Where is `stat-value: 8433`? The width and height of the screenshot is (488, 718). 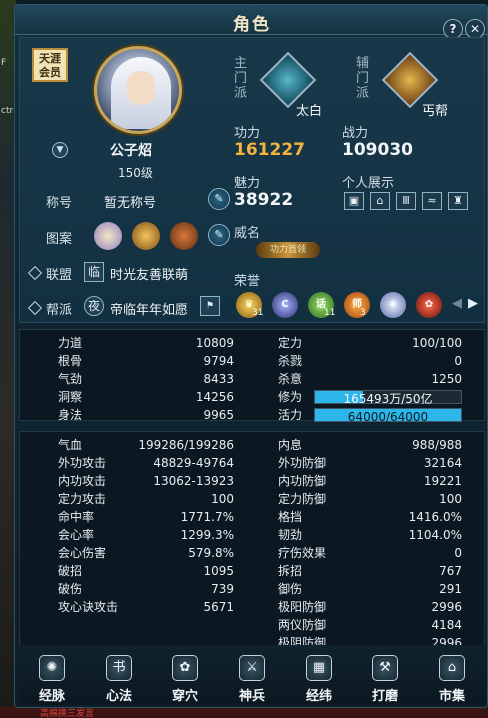 stat-value: 8433 is located at coordinates (218, 379).